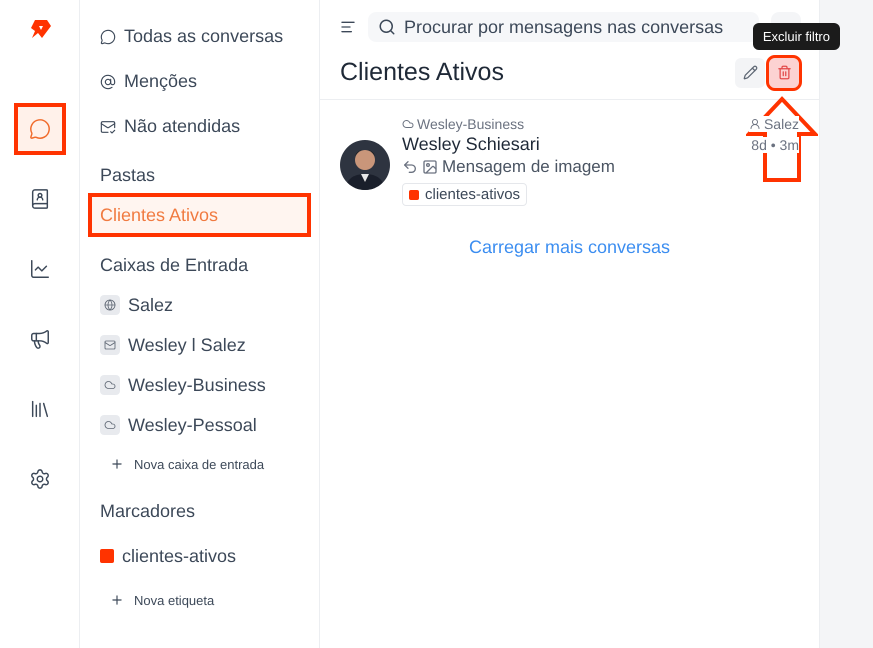 This screenshot has height=648, width=873. What do you see at coordinates (471, 144) in the screenshot?
I see `contact-name: Wesley Schiesari` at bounding box center [471, 144].